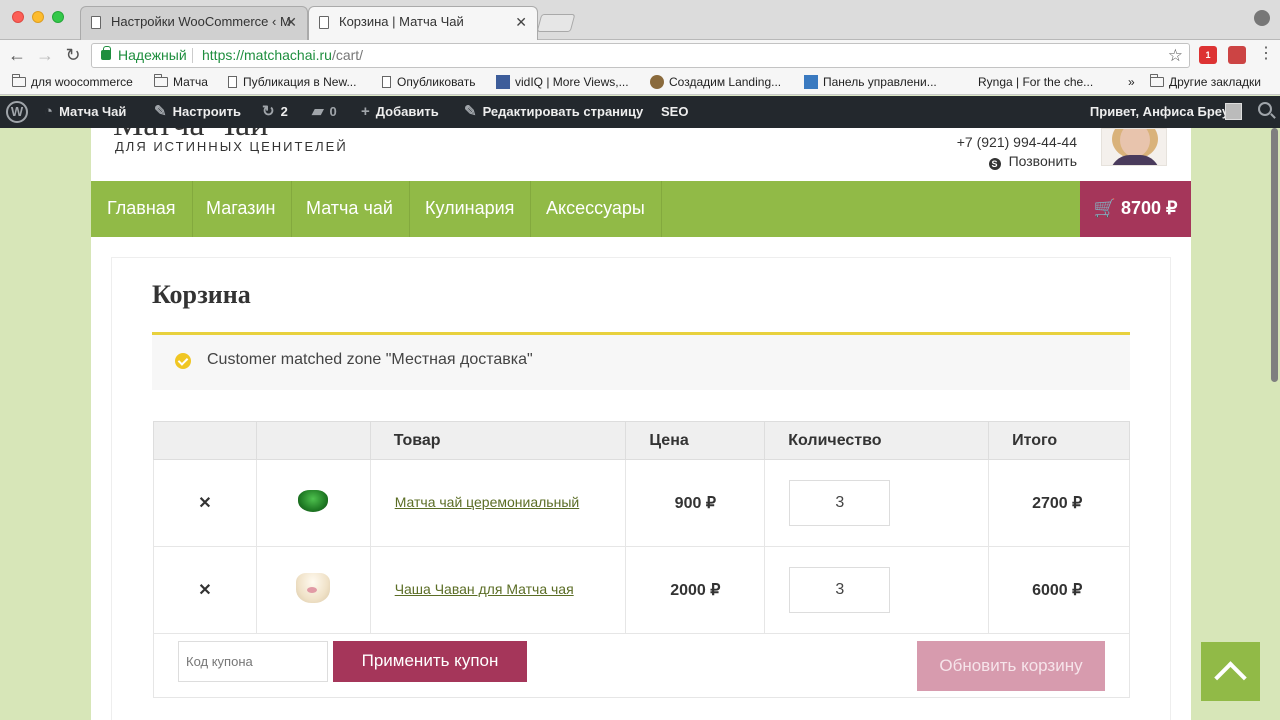  I want to click on nav-item-matcha: Матча чай, so click(350, 209).